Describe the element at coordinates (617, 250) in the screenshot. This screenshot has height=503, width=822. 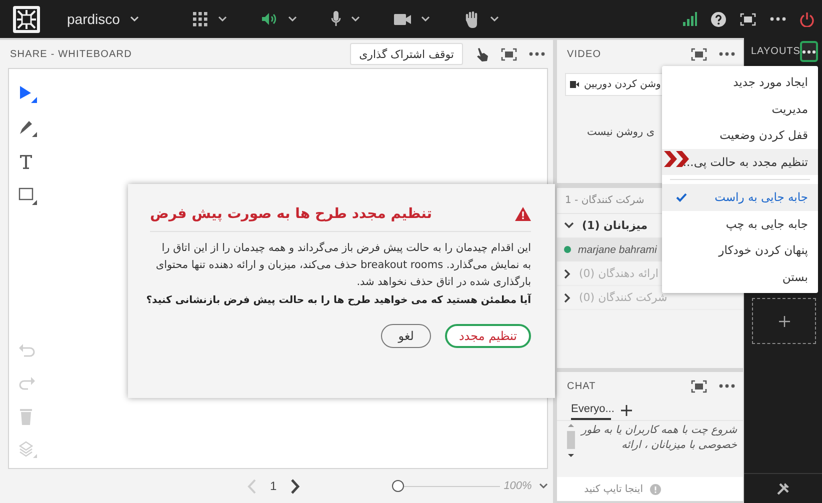
I see `participant-name: marjane bahrami` at that location.